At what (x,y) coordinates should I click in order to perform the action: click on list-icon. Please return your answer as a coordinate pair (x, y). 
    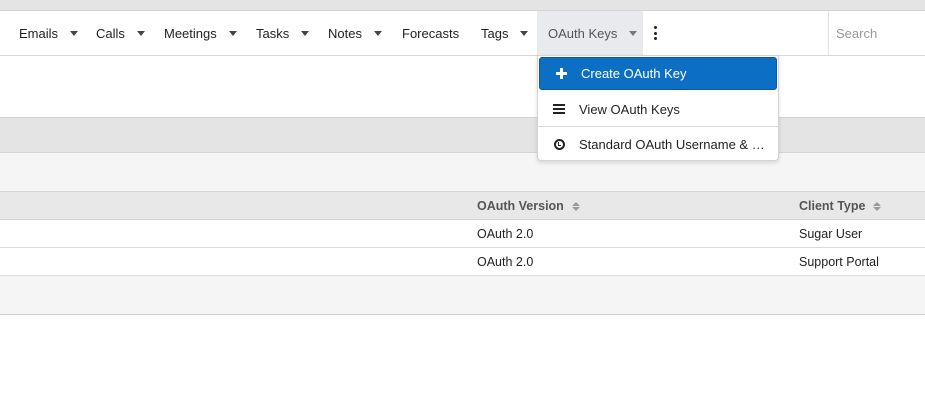
    Looking at the image, I should click on (559, 109).